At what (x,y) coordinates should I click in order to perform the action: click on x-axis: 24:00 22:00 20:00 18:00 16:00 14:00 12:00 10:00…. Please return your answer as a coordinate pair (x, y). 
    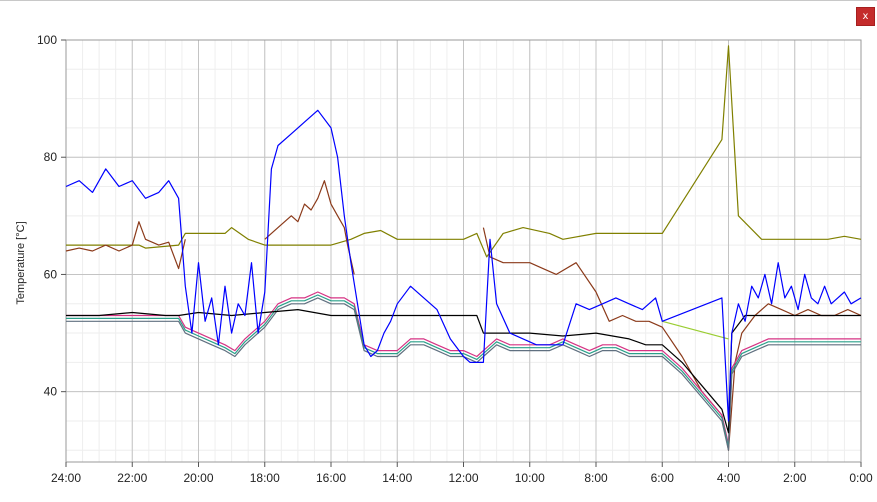
    Looking at the image, I should click on (462, 473).